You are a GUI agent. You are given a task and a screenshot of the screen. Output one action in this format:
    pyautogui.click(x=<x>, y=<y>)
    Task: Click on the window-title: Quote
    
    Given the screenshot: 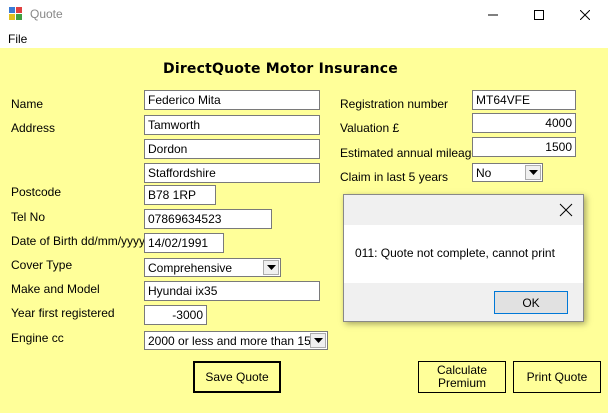 What is the action you would take?
    pyautogui.click(x=46, y=14)
    